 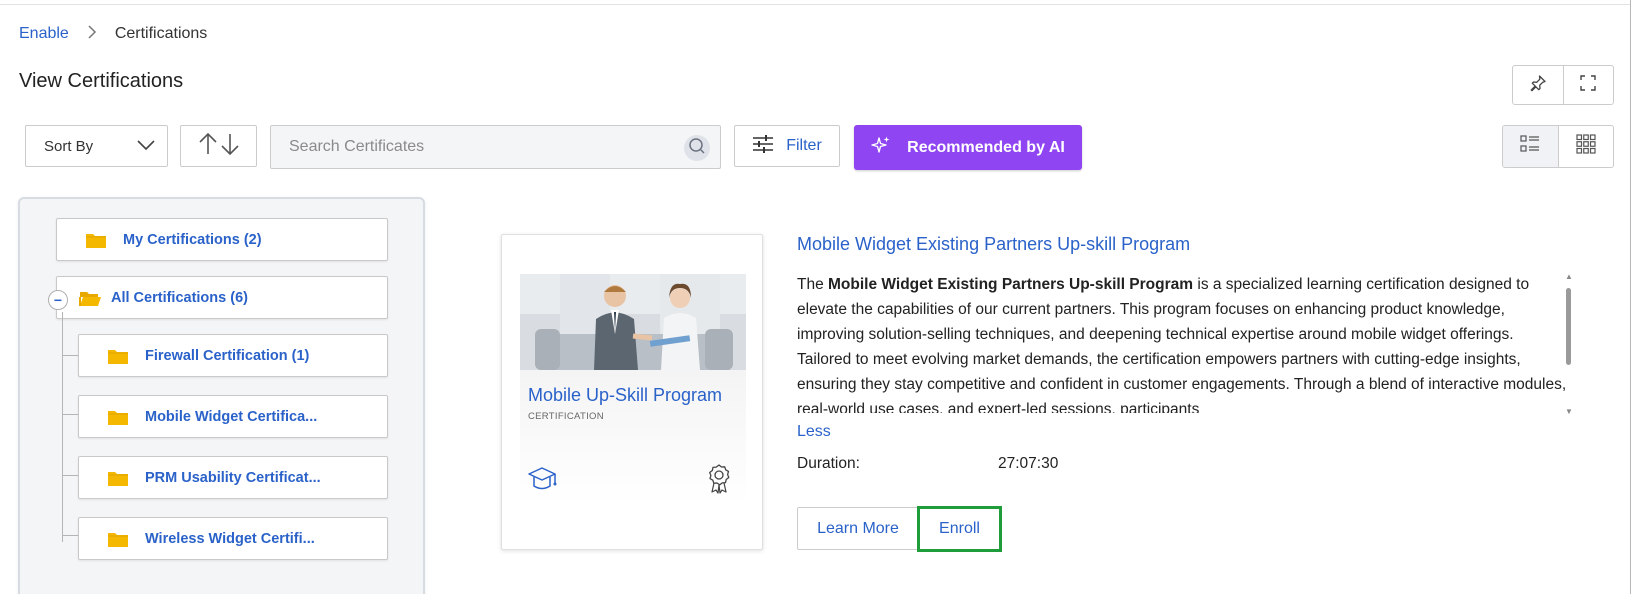 I want to click on learn-more-button: Learn More, so click(x=858, y=528).